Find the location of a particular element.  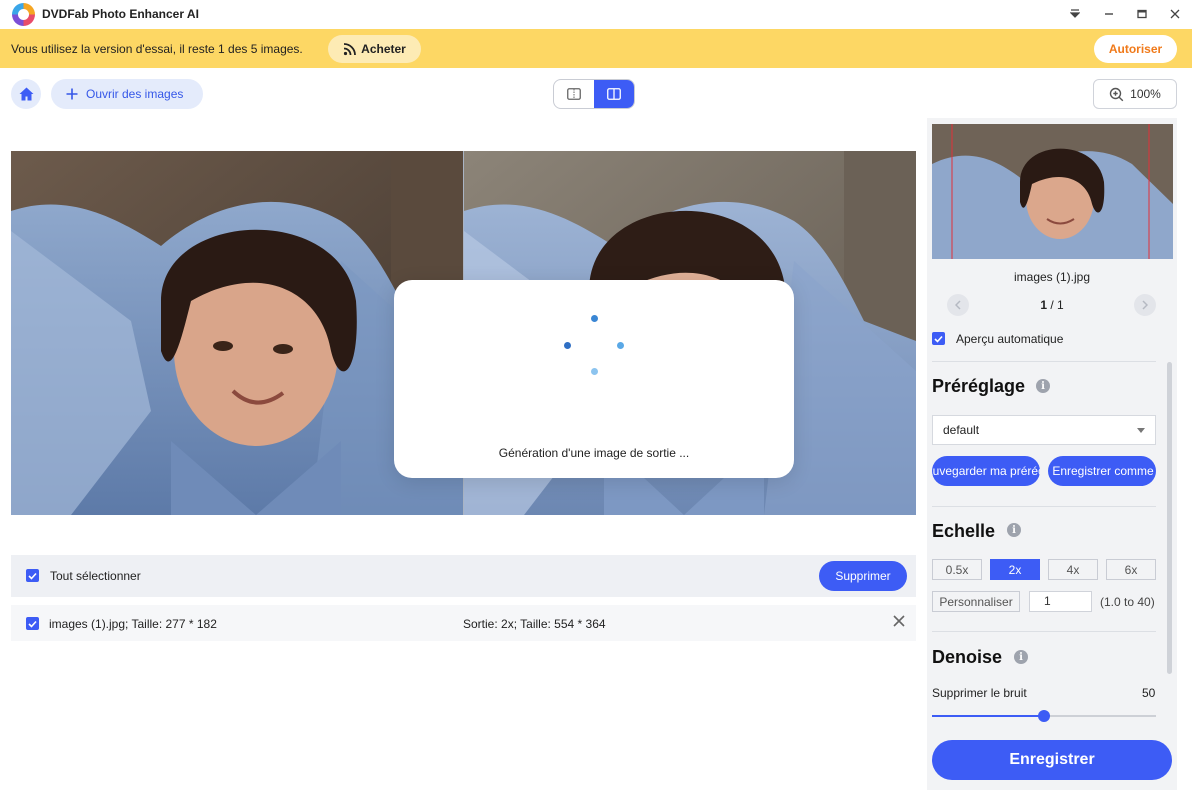

denoise-title: Denoise is located at coordinates (967, 657).